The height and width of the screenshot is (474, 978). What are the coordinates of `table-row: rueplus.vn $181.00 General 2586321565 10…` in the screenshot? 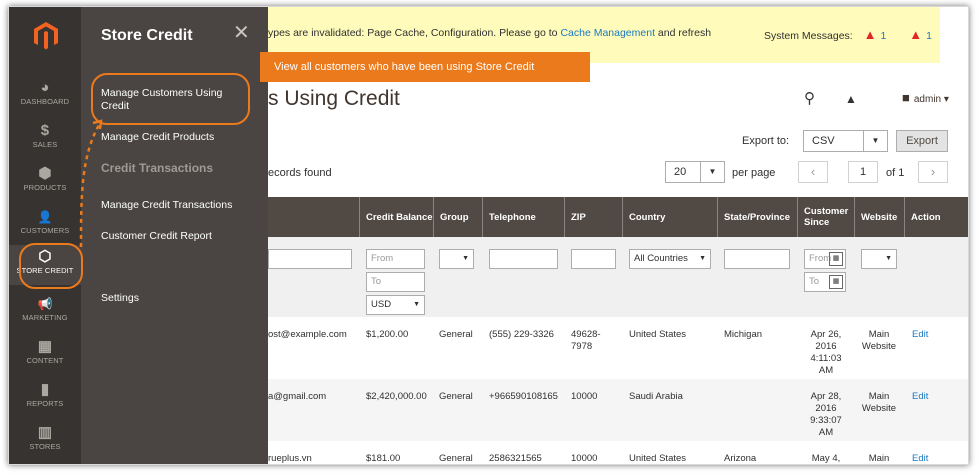 It's located at (618, 452).